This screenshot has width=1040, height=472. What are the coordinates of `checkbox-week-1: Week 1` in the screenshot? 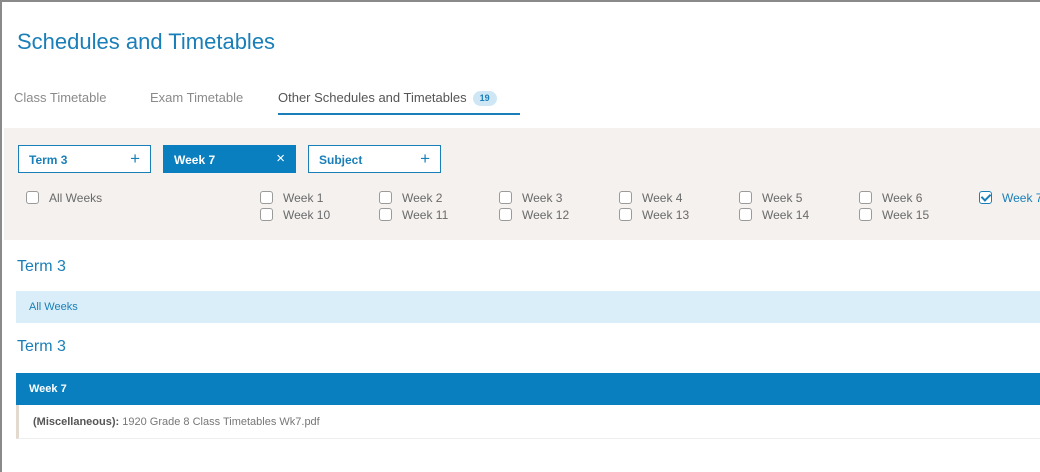 It's located at (291, 198).